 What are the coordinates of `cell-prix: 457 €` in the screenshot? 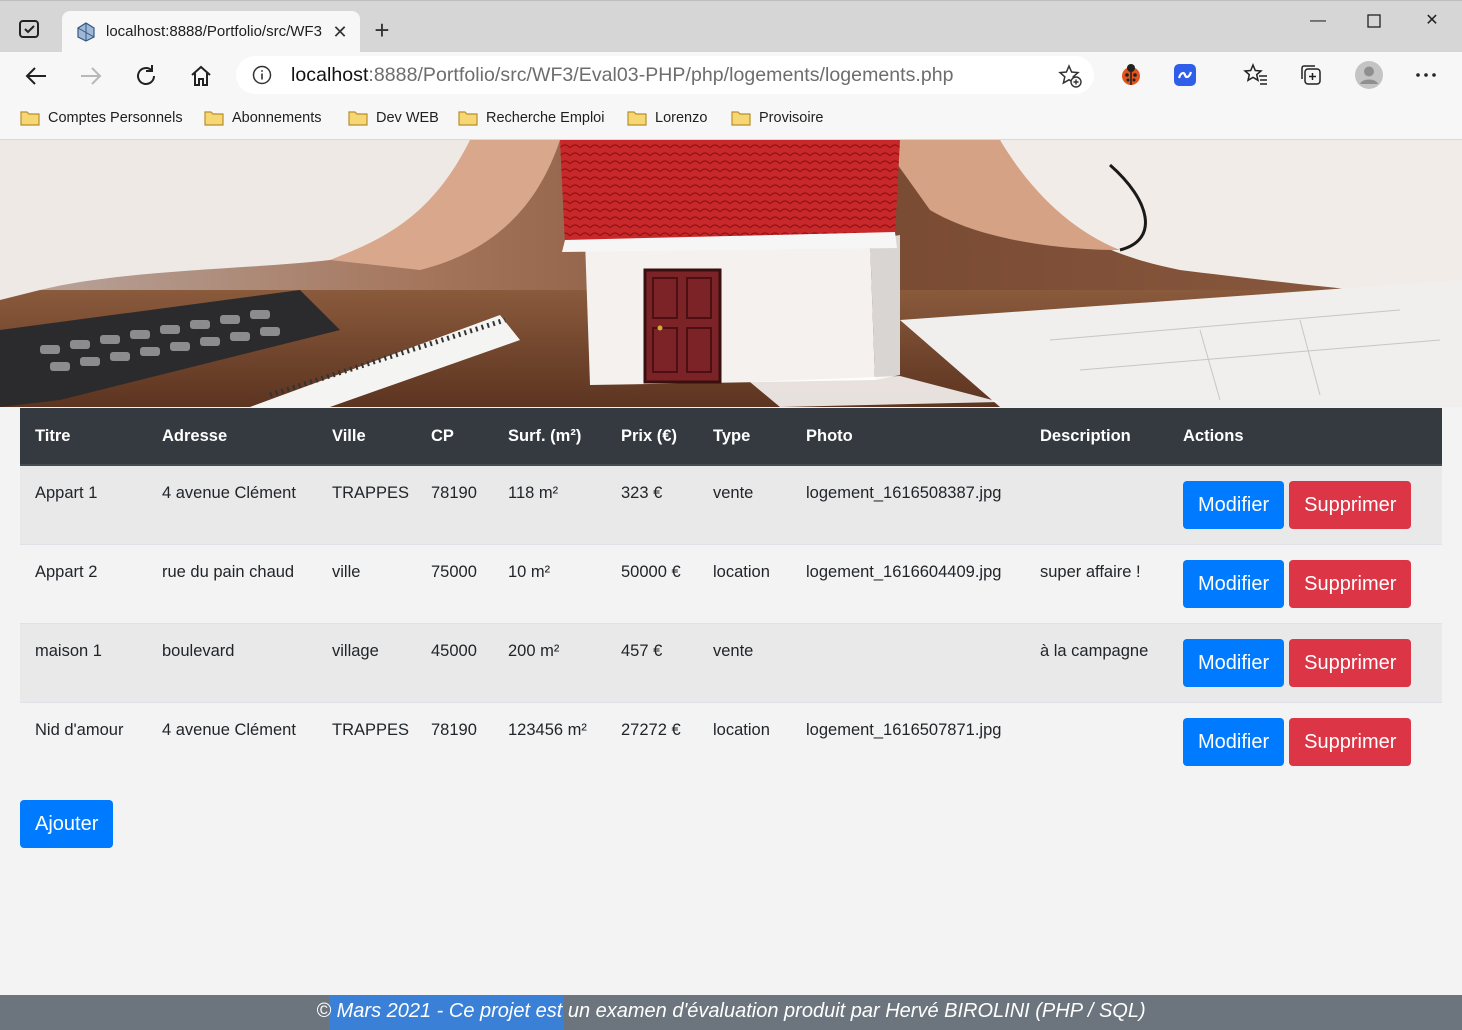 It's located at (652, 662).